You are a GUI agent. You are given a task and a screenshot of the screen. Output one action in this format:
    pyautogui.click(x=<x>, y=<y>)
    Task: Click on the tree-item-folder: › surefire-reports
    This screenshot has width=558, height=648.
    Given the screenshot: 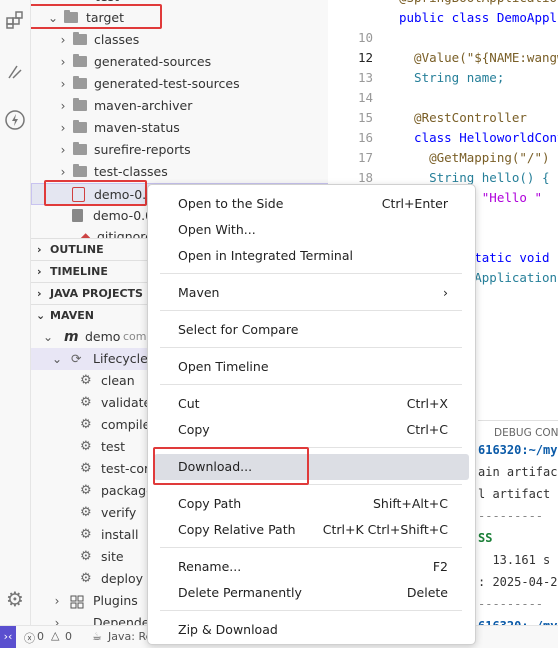 What is the action you would take?
    pyautogui.click(x=179, y=150)
    